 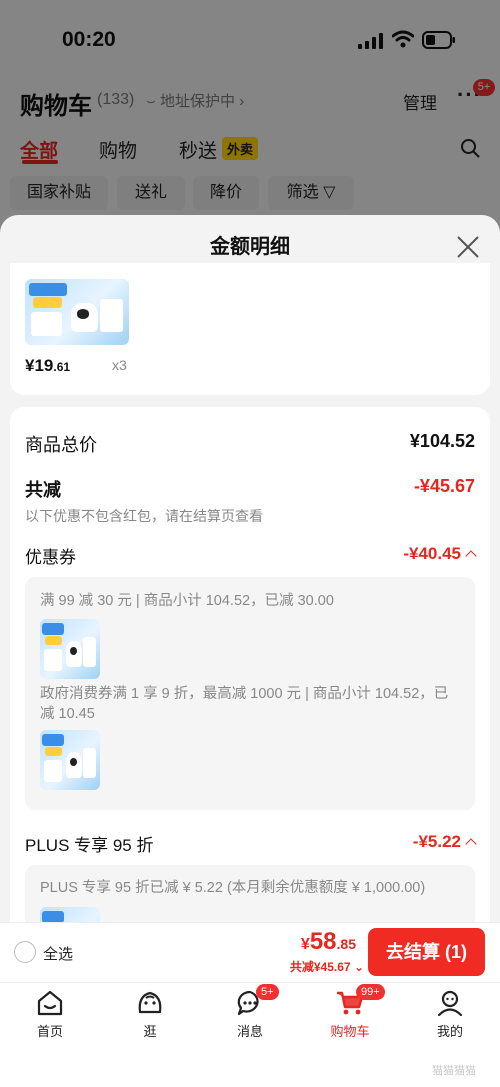 I want to click on select-all-label: 全选, so click(x=58, y=953).